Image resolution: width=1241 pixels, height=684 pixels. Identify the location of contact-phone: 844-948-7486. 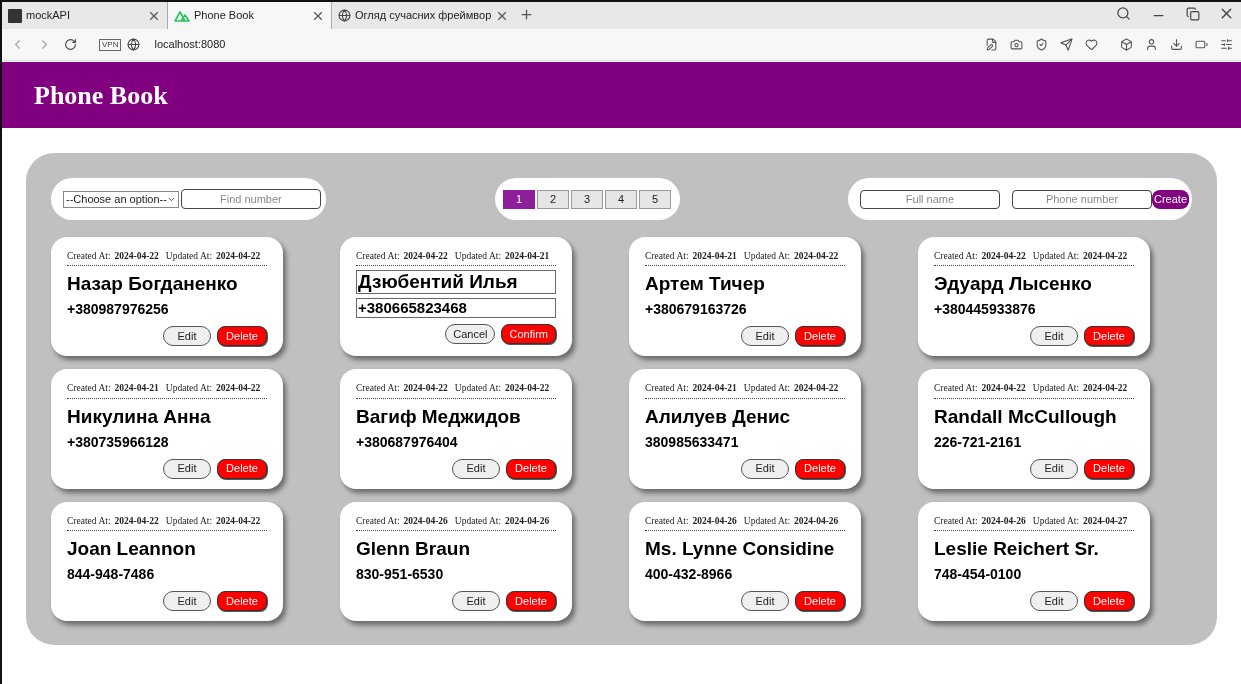
(111, 573).